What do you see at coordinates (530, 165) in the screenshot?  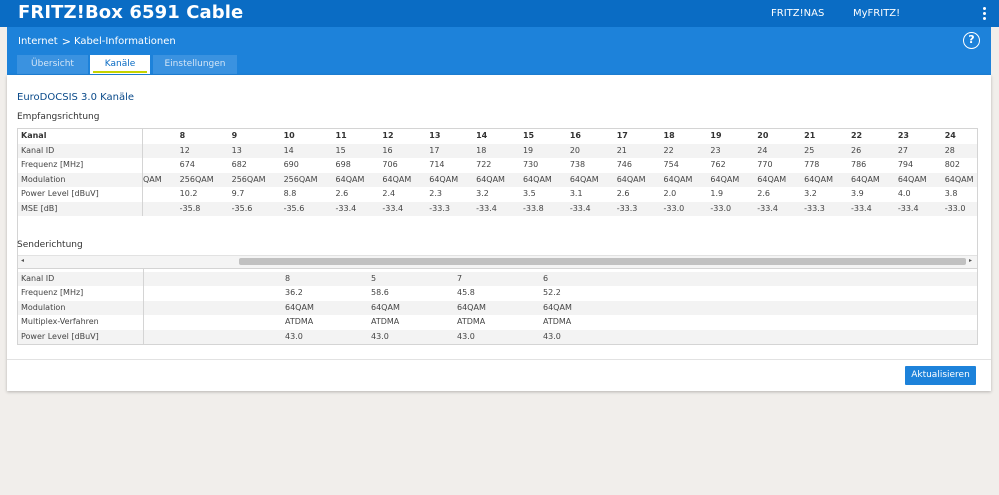 I see `table-cell: 730` at bounding box center [530, 165].